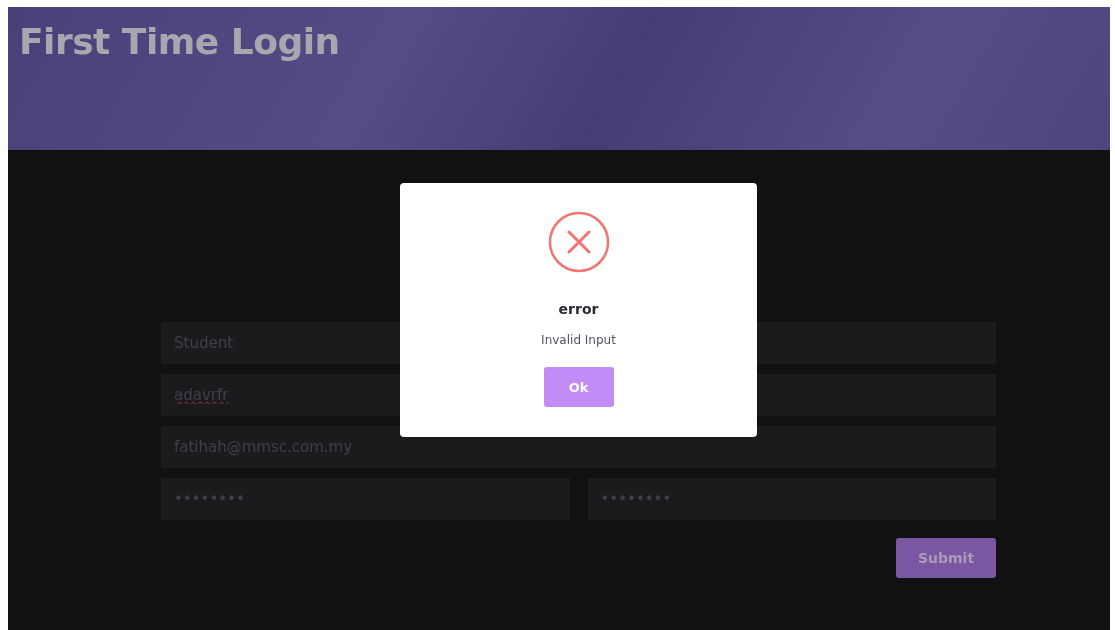  Describe the element at coordinates (578, 340) in the screenshot. I see `dialog-message: Invalid Input` at that location.